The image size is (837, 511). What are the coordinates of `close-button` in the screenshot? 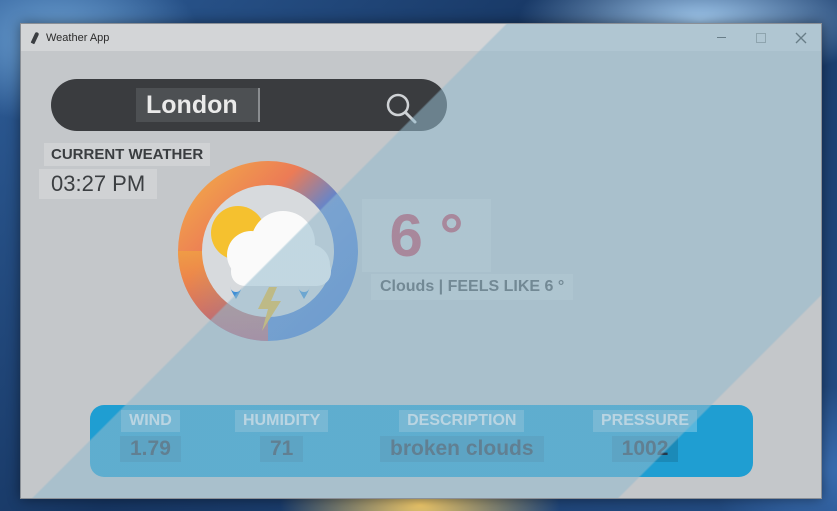 It's located at (801, 37).